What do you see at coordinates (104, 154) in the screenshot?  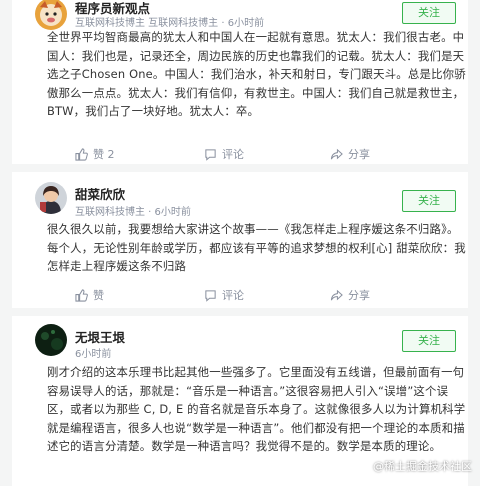 I see `like-count: 赞 2` at bounding box center [104, 154].